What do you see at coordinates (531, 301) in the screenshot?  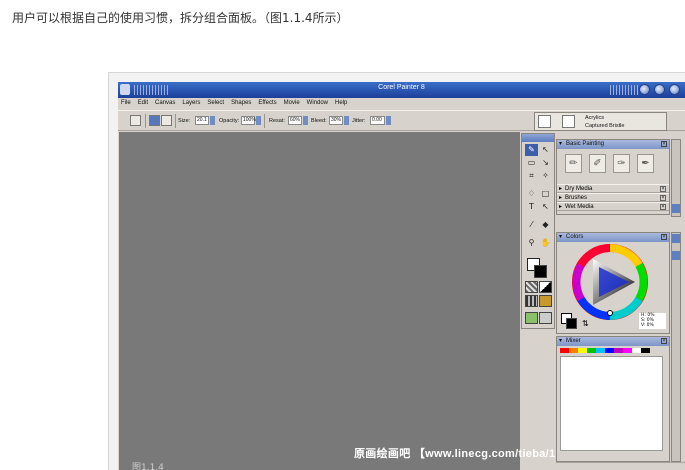 I see `pattern-selector-icon` at bounding box center [531, 301].